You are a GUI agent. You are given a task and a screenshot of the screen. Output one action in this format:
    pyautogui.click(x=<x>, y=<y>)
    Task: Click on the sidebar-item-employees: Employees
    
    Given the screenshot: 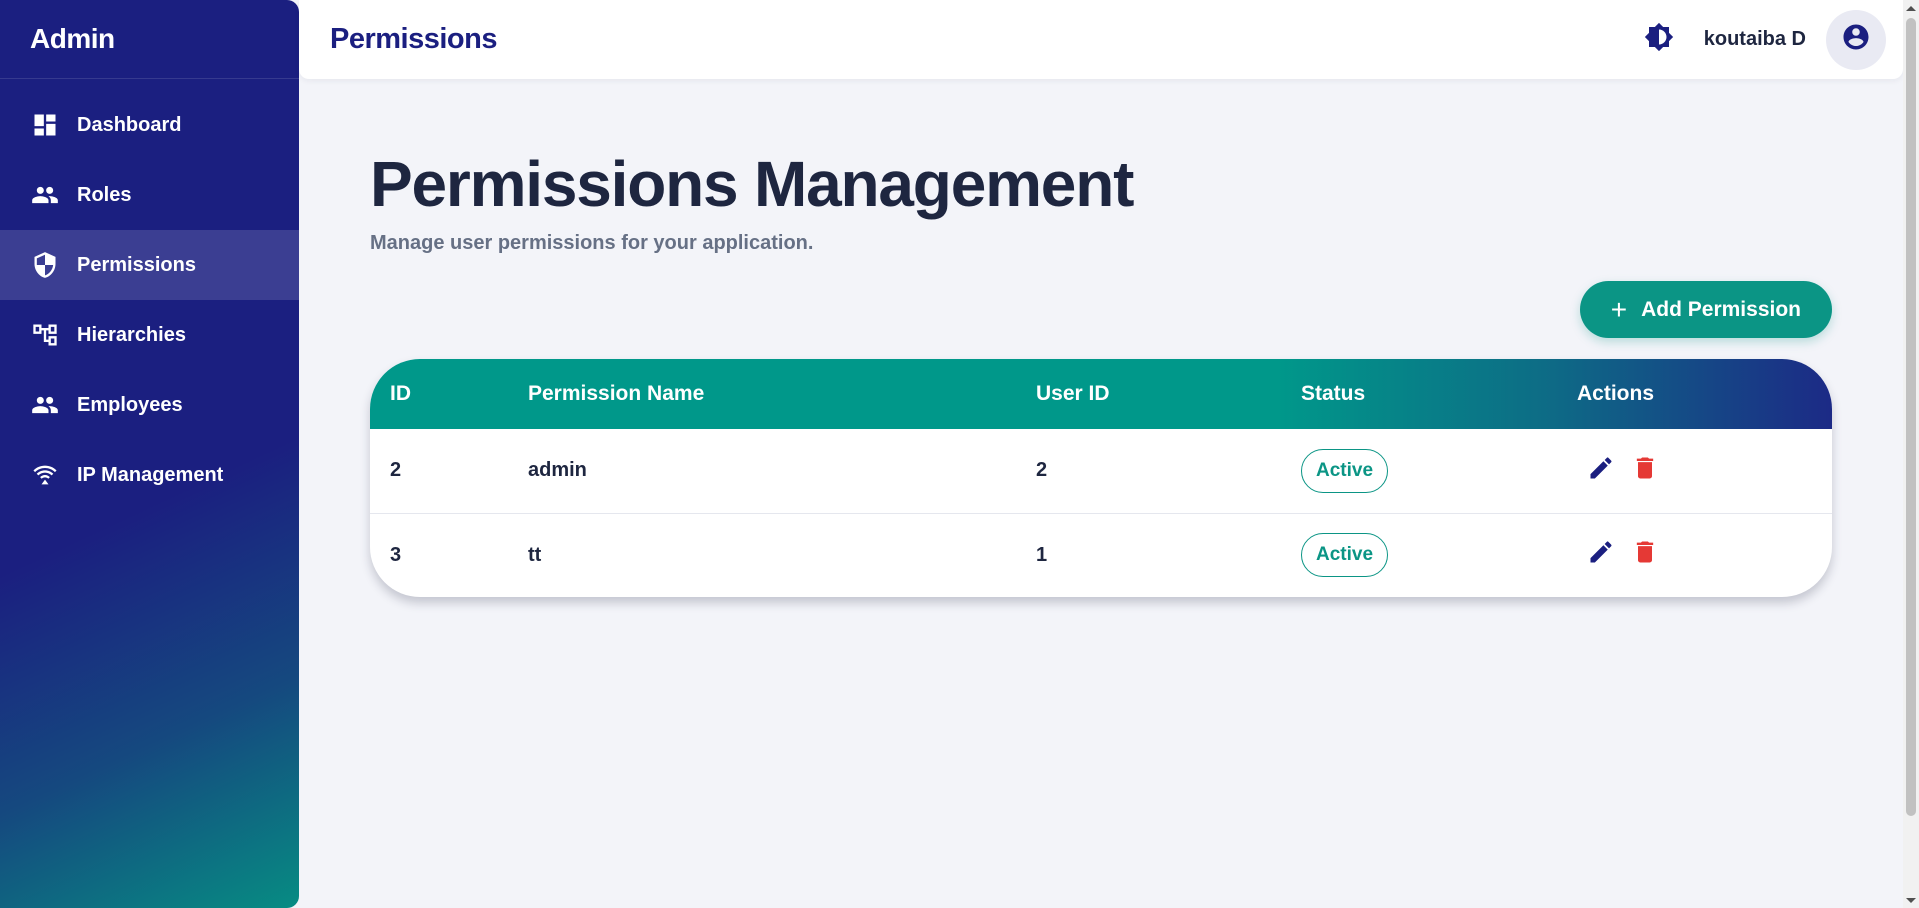 What is the action you would take?
    pyautogui.click(x=149, y=405)
    